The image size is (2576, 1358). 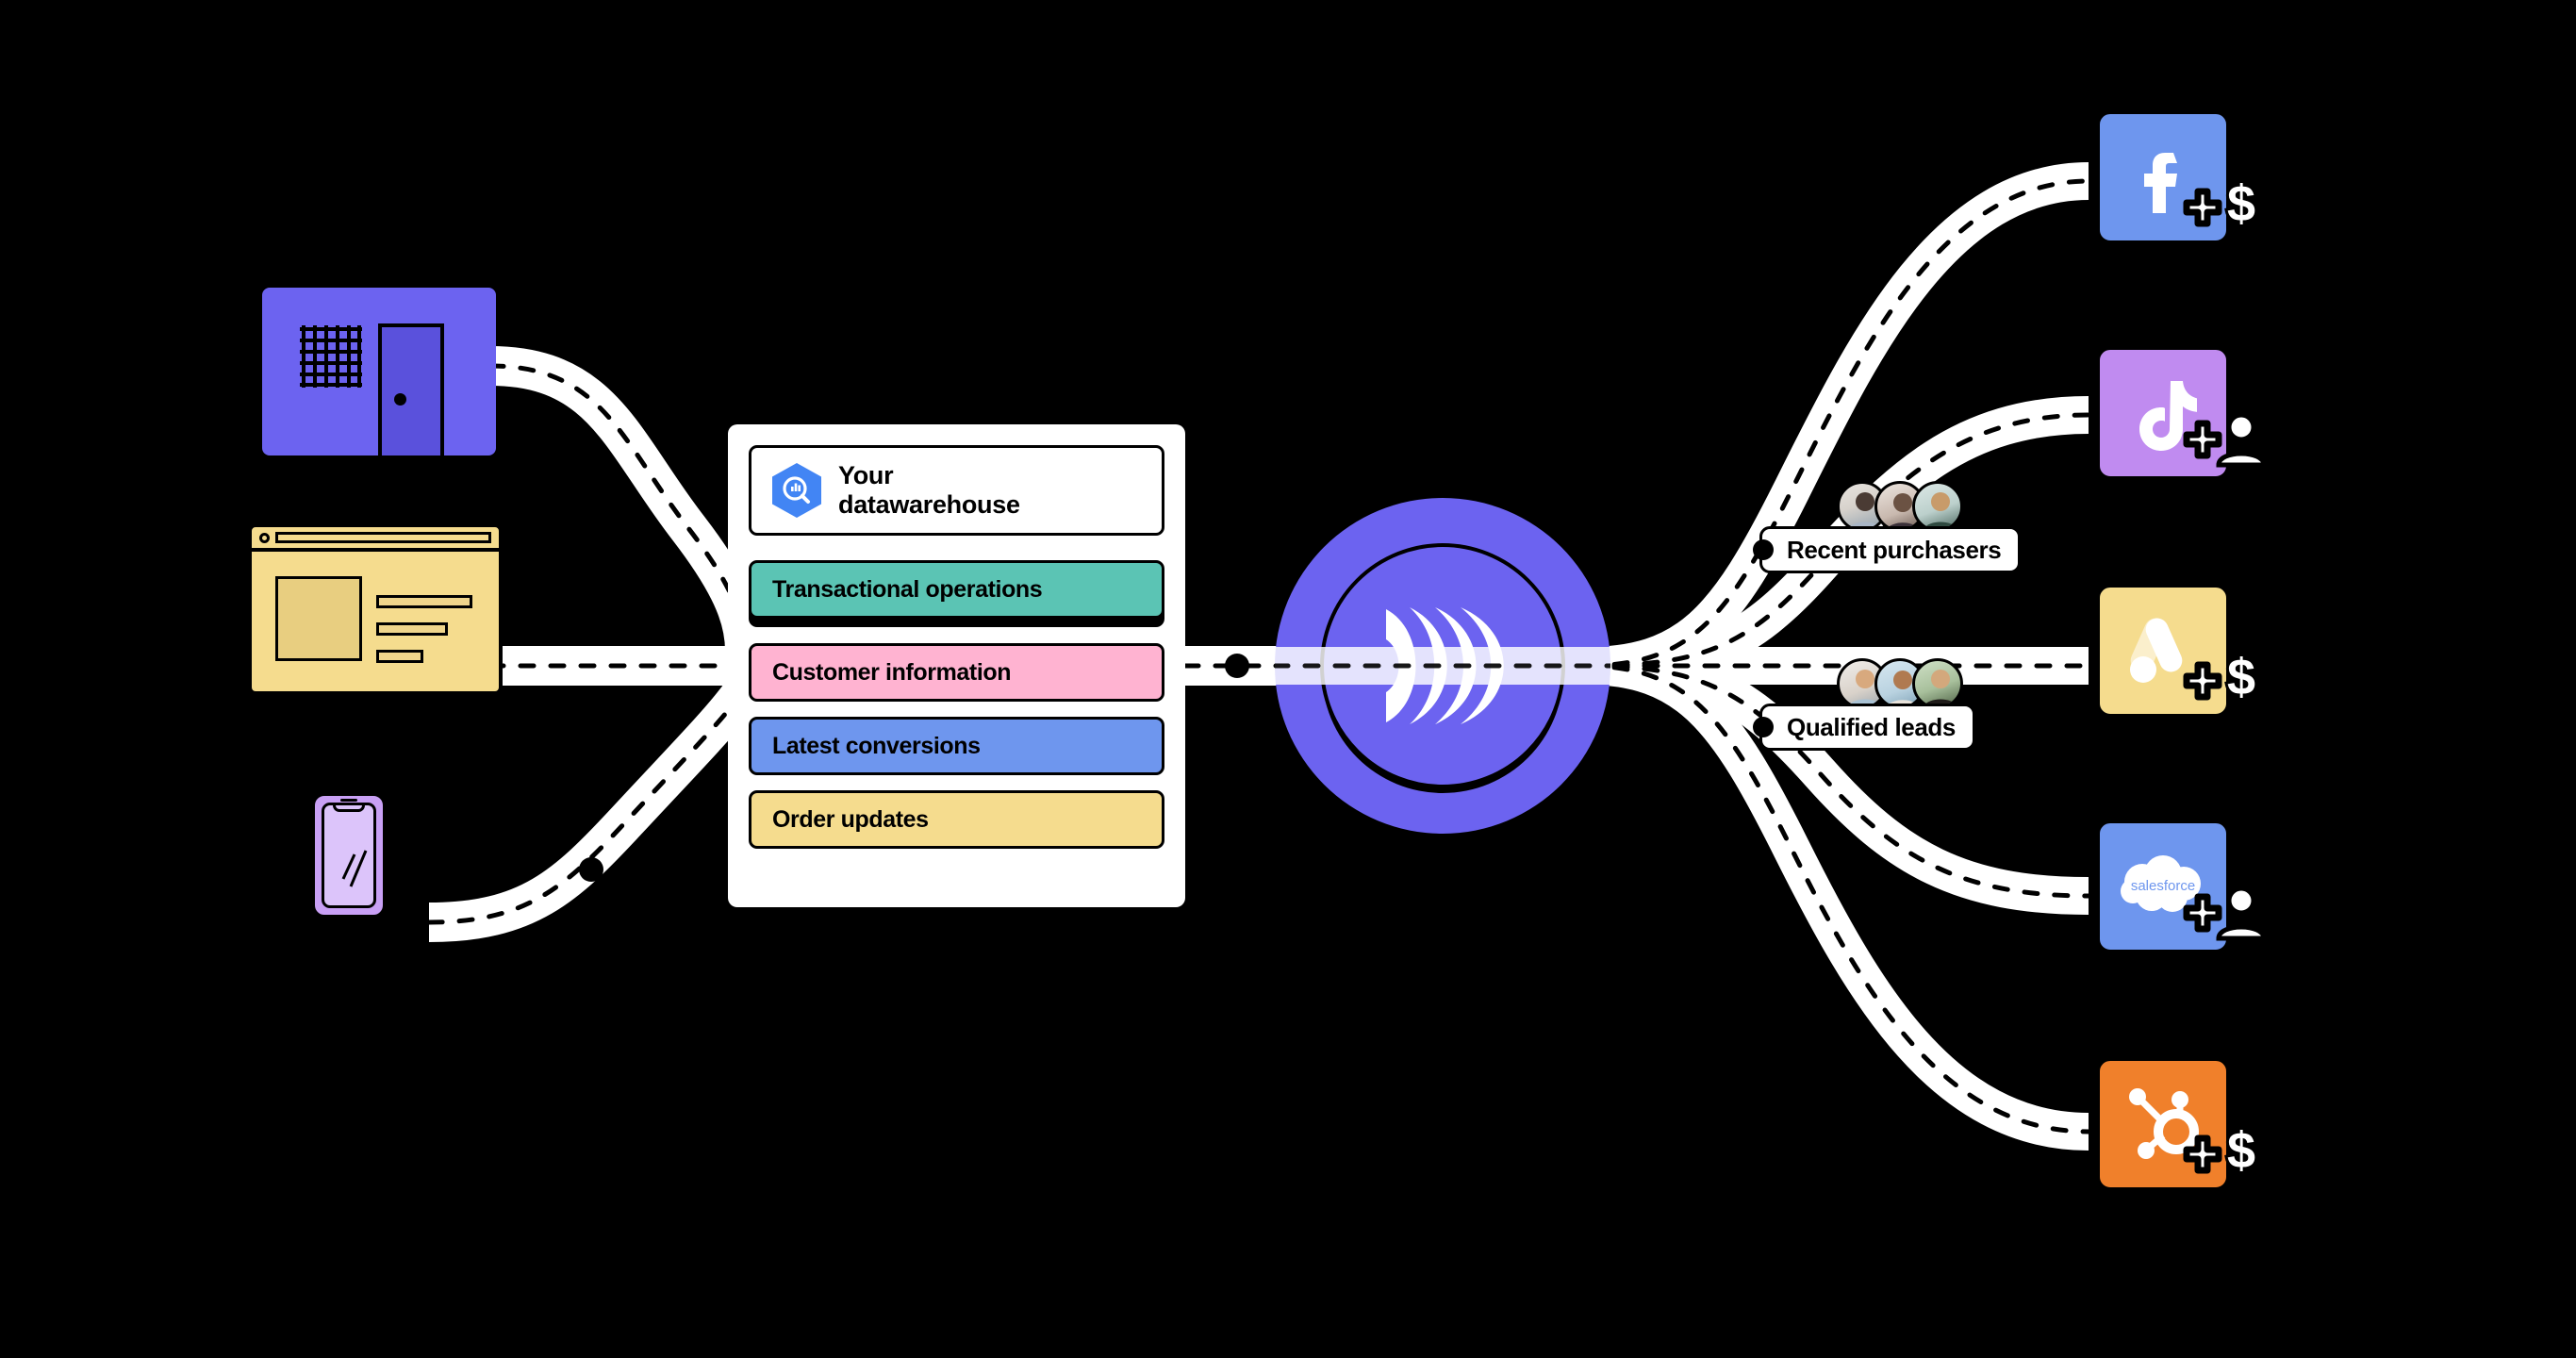 I want to click on browser-window-icon, so click(x=375, y=609).